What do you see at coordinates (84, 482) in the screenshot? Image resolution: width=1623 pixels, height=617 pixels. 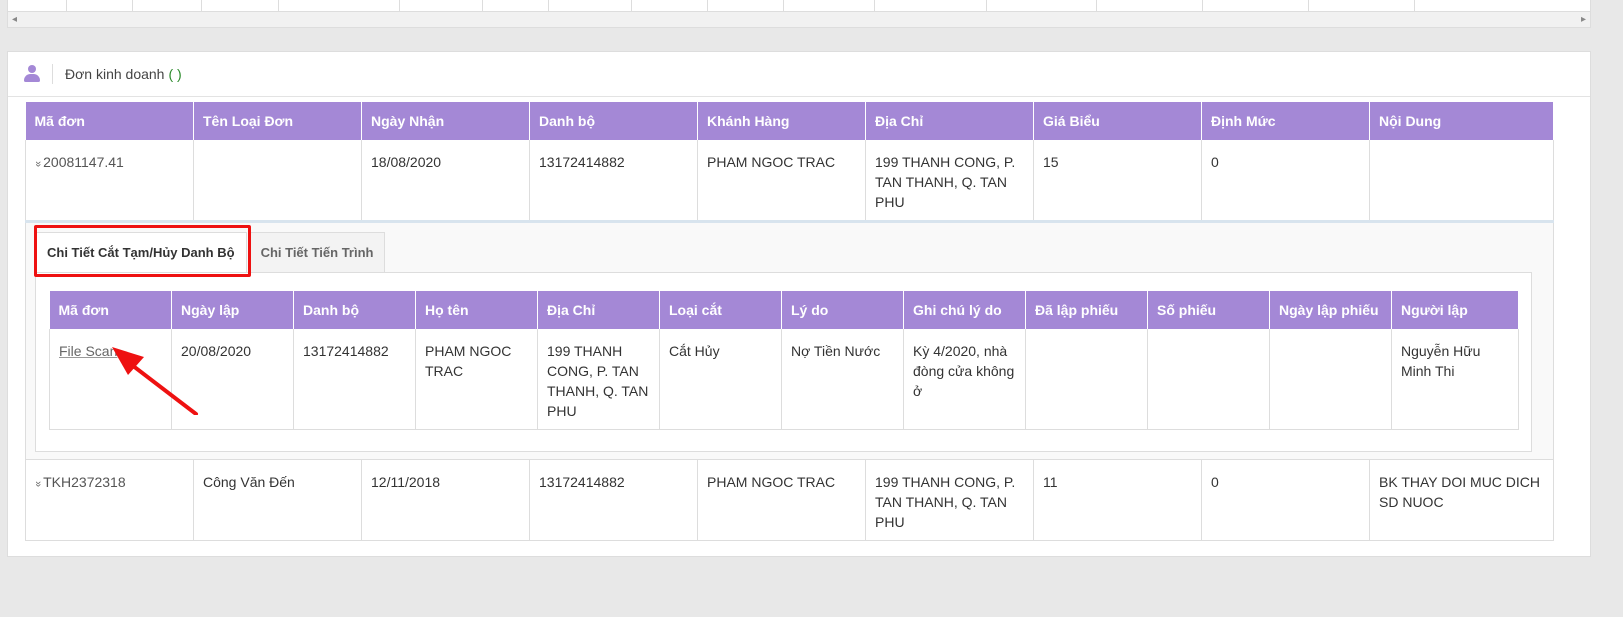 I see `order-code: TKH2372318` at bounding box center [84, 482].